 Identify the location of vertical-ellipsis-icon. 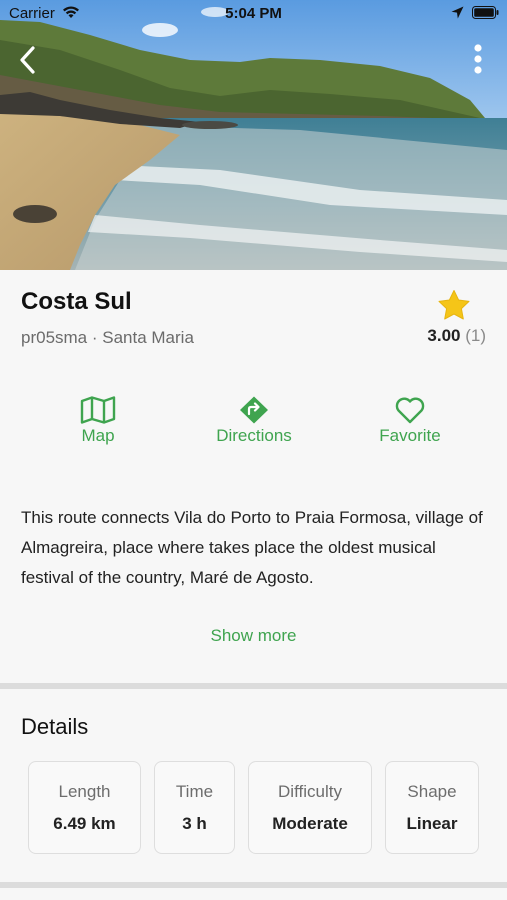
(478, 59).